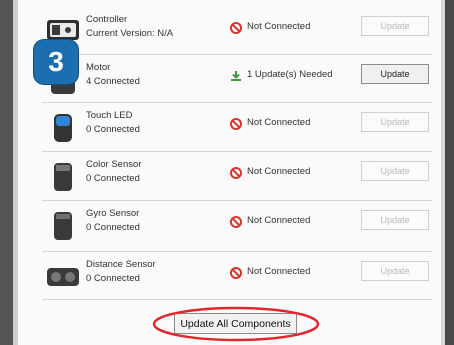 This screenshot has height=345, width=454. I want to click on component-name: Touch LED, so click(109, 115).